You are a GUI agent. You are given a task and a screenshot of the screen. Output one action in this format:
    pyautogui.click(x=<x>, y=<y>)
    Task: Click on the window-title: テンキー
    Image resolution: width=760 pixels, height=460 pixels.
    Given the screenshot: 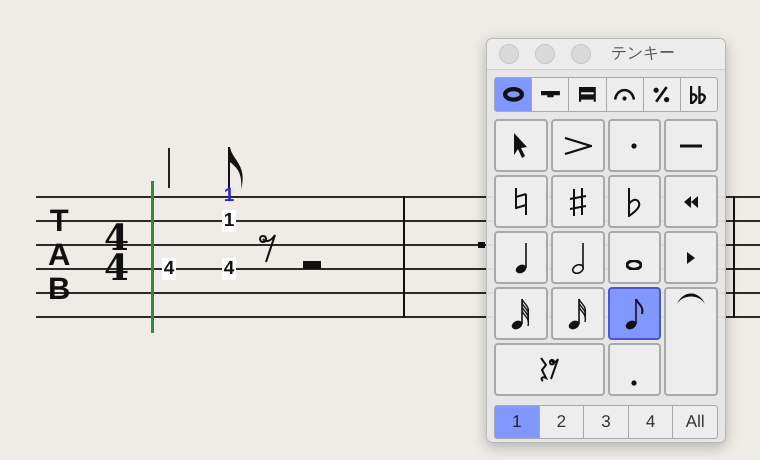 What is the action you would take?
    pyautogui.click(x=643, y=54)
    